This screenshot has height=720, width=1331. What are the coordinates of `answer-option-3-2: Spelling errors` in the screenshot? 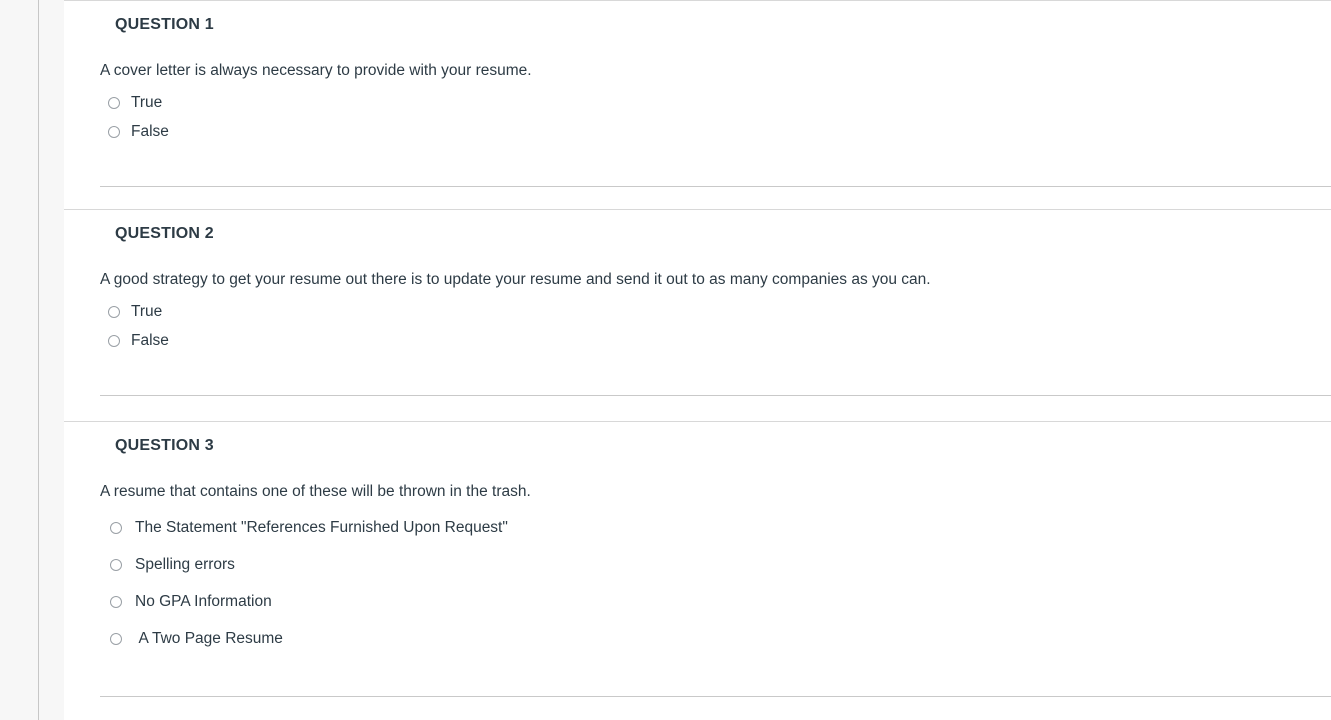 It's located at (715, 564).